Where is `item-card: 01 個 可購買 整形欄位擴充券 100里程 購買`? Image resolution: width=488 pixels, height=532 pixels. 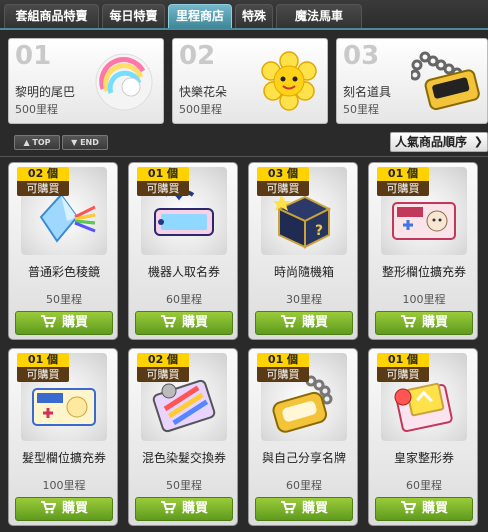
item-card: 01 個 可購買 整形欄位擴充券 100里程 購買 is located at coordinates (423, 251).